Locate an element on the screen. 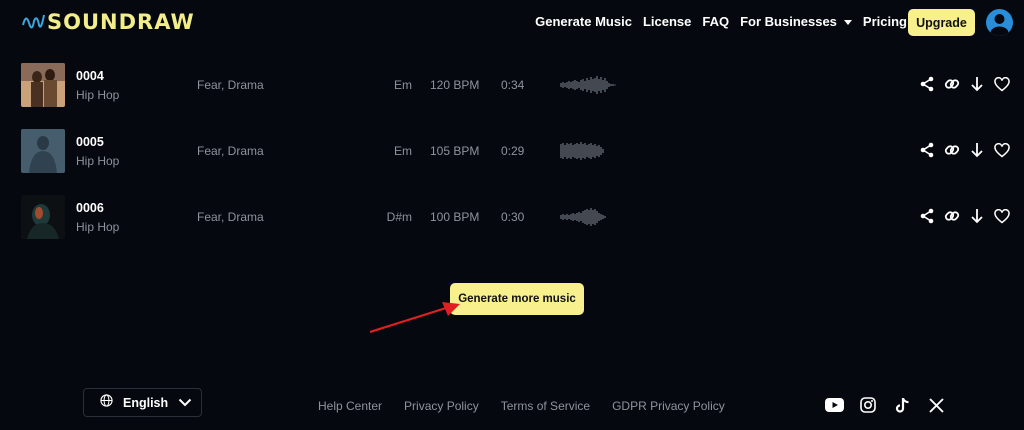 This screenshot has height=430, width=1024. upgrade-button: Upgrade is located at coordinates (941, 22).